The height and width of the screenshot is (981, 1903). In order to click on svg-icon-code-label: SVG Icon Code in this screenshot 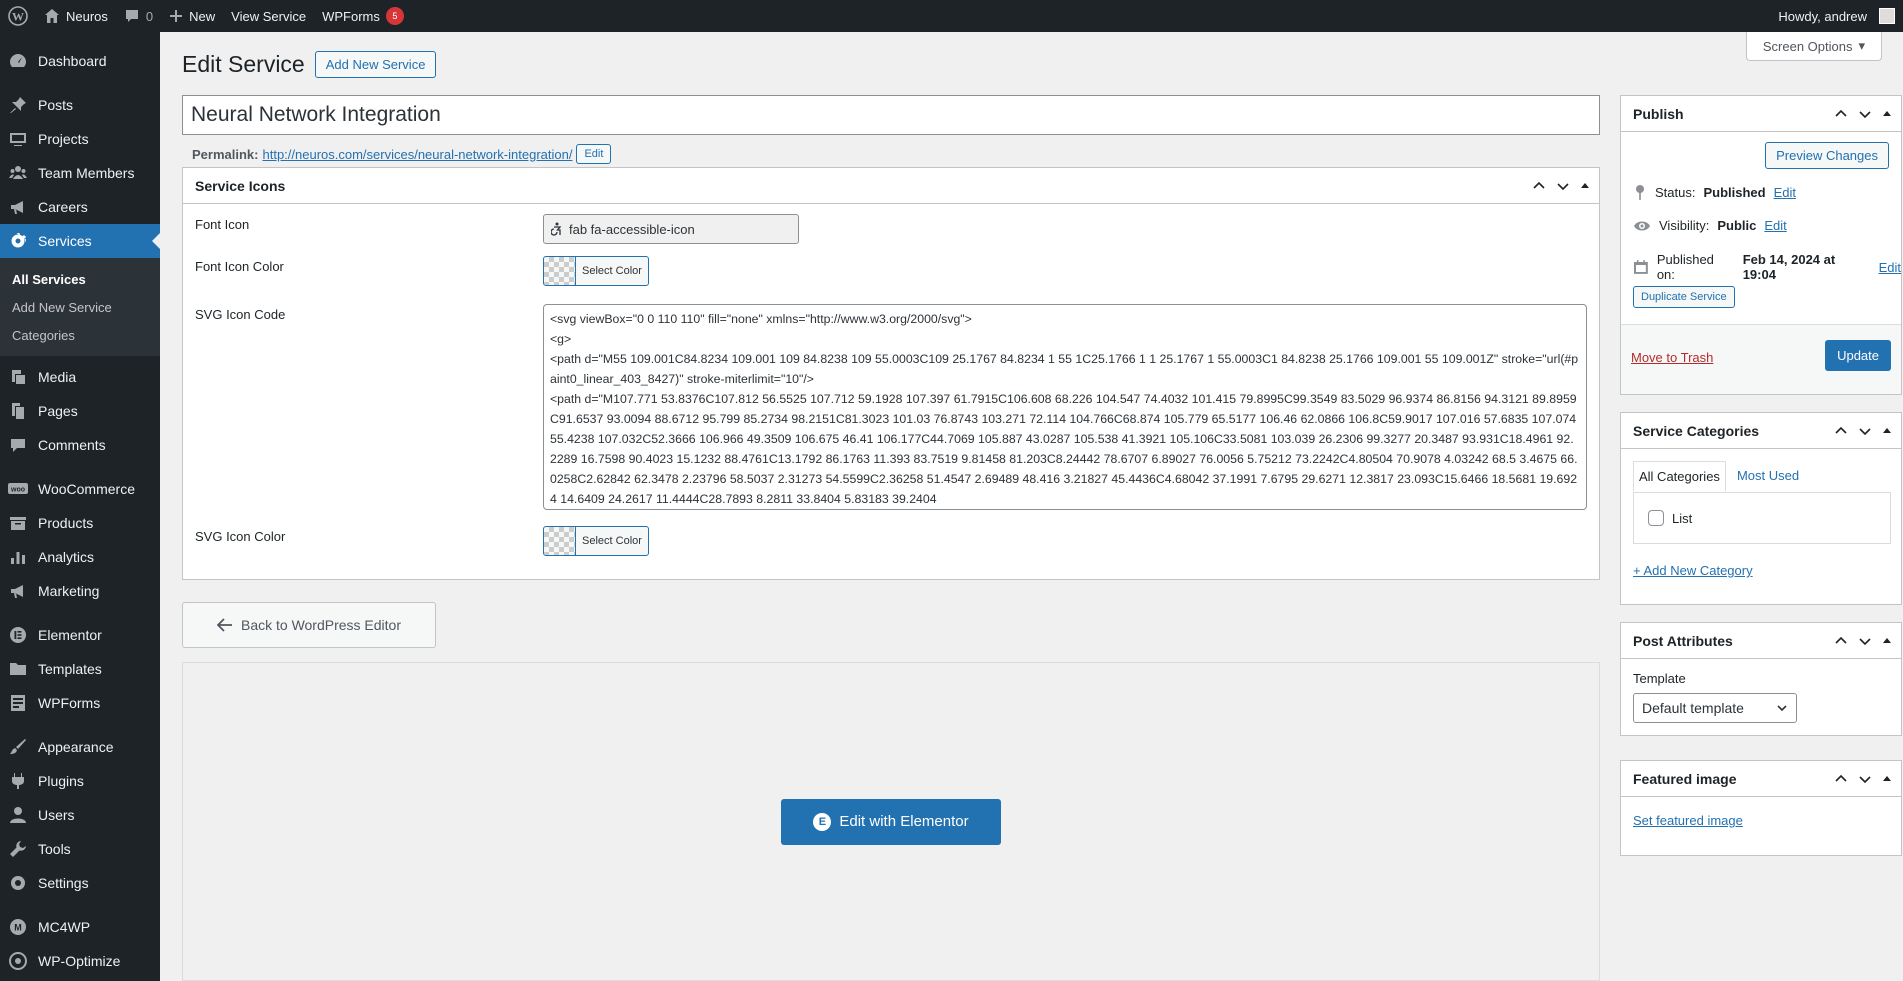, I will do `click(240, 314)`.